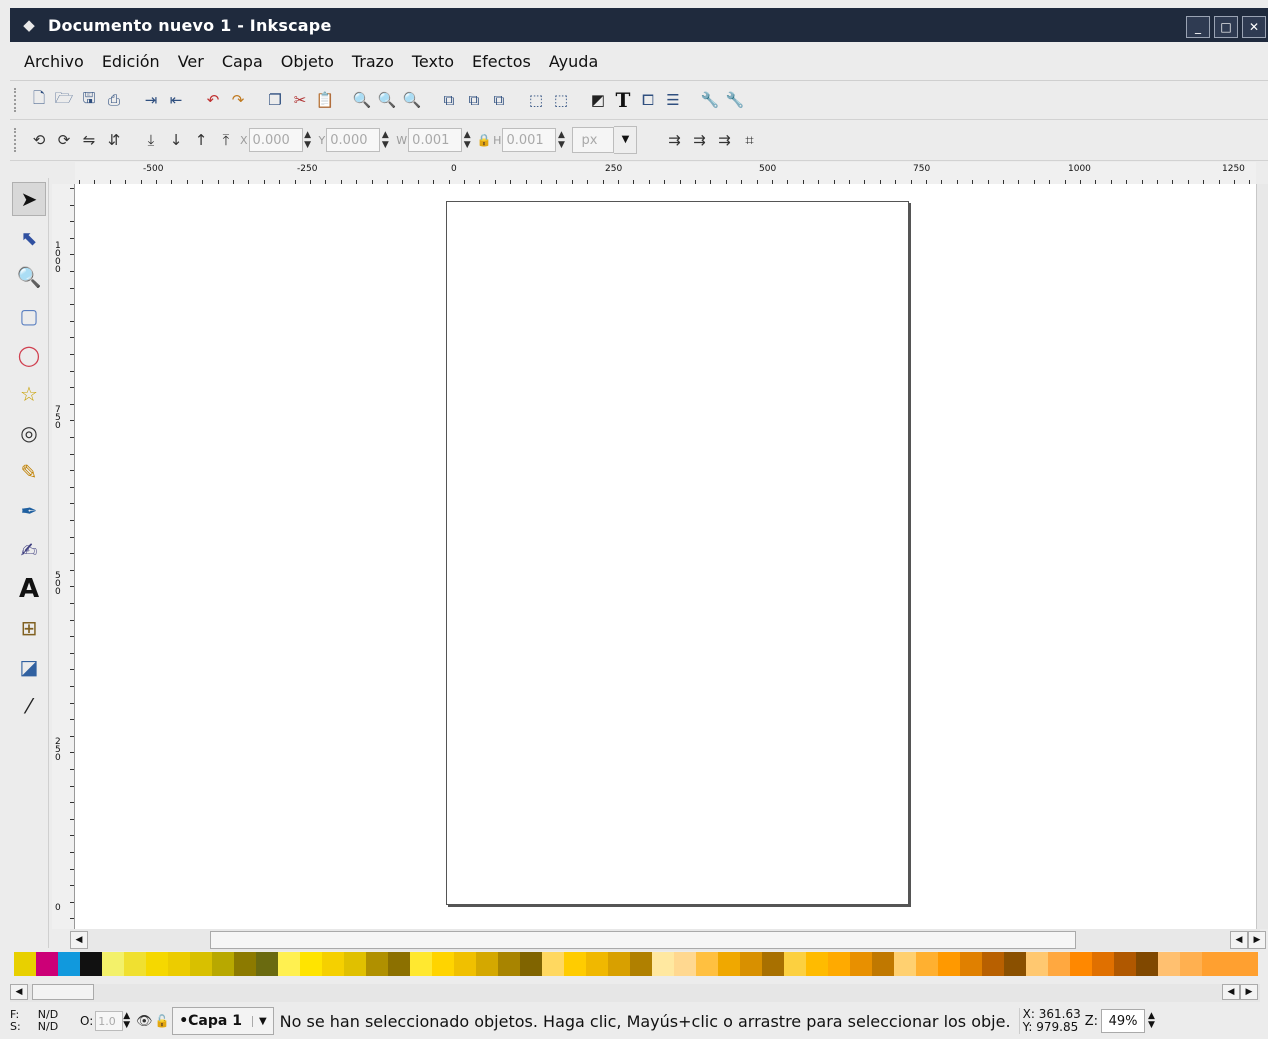 The width and height of the screenshot is (1268, 1039). I want to click on minimize-button: _, so click(1198, 27).